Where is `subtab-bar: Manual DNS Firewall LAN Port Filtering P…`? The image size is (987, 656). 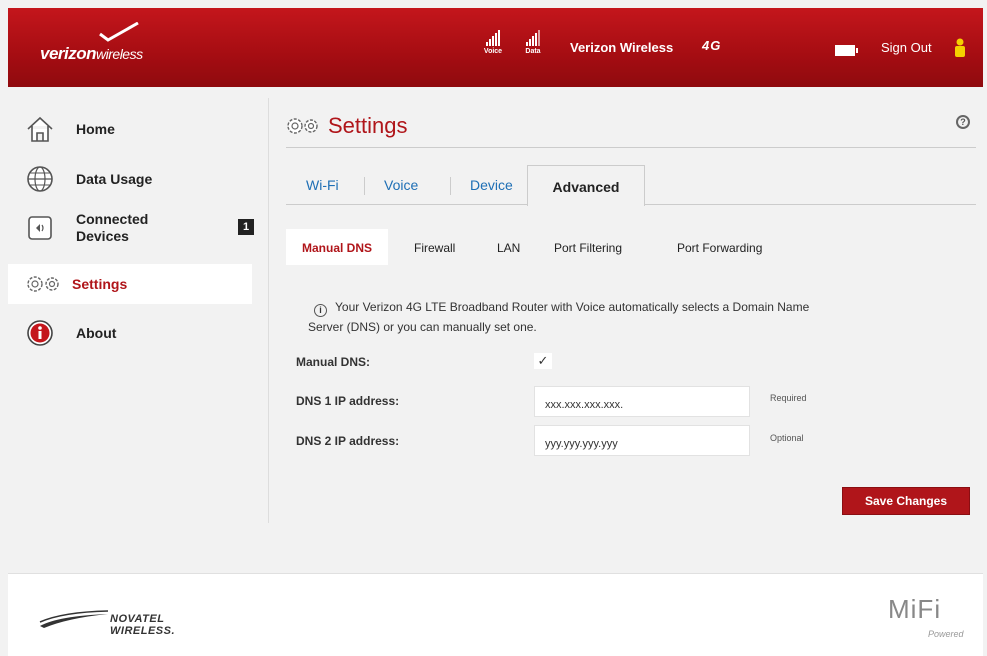
subtab-bar: Manual DNS Firewall LAN Port Filtering P… is located at coordinates (631, 247).